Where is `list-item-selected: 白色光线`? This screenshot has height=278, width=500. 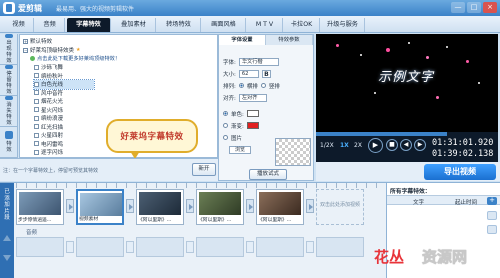 list-item-selected: 白色光线 is located at coordinates (64, 84).